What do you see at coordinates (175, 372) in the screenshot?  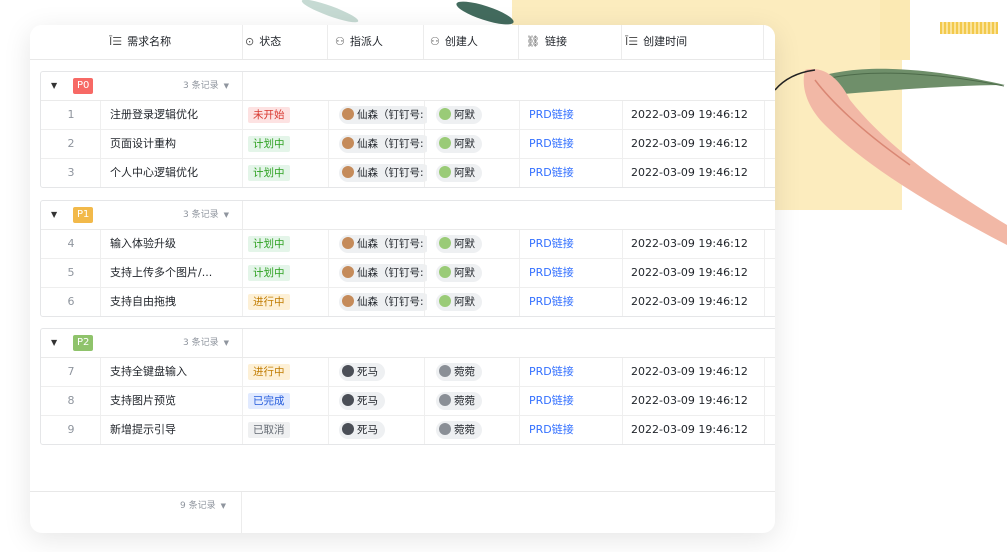 I see `requirement-name: 支持全键盘输入` at bounding box center [175, 372].